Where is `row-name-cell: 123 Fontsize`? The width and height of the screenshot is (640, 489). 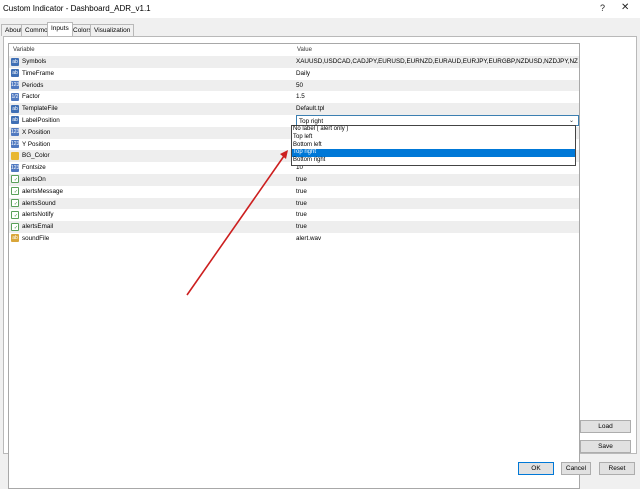 row-name-cell: 123 Fontsize is located at coordinates (152, 168).